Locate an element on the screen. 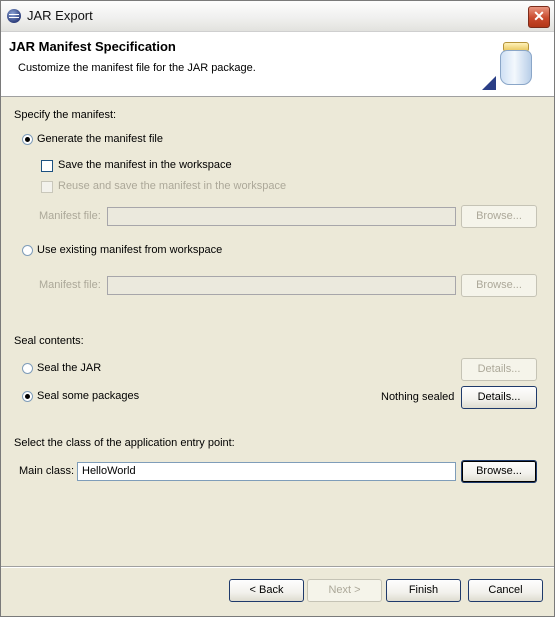  title-bar: JAR Export ✕ is located at coordinates (277, 16).